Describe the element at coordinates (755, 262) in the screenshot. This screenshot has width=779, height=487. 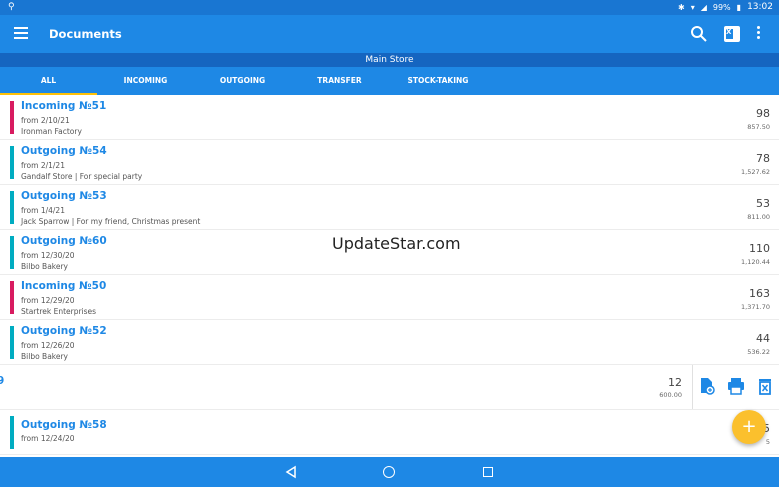
I see `document-amount: 1,120.44` at that location.